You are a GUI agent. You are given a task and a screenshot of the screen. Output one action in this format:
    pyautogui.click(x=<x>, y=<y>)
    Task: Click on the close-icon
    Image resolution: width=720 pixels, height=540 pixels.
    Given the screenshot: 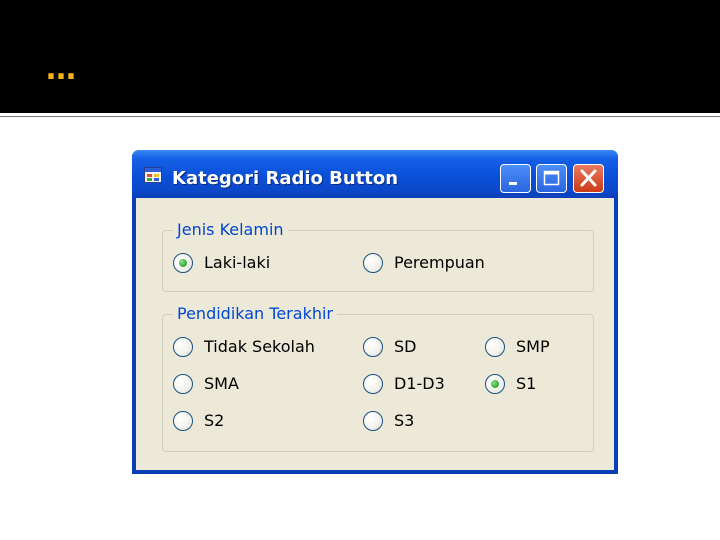 What is the action you would take?
    pyautogui.click(x=588, y=178)
    